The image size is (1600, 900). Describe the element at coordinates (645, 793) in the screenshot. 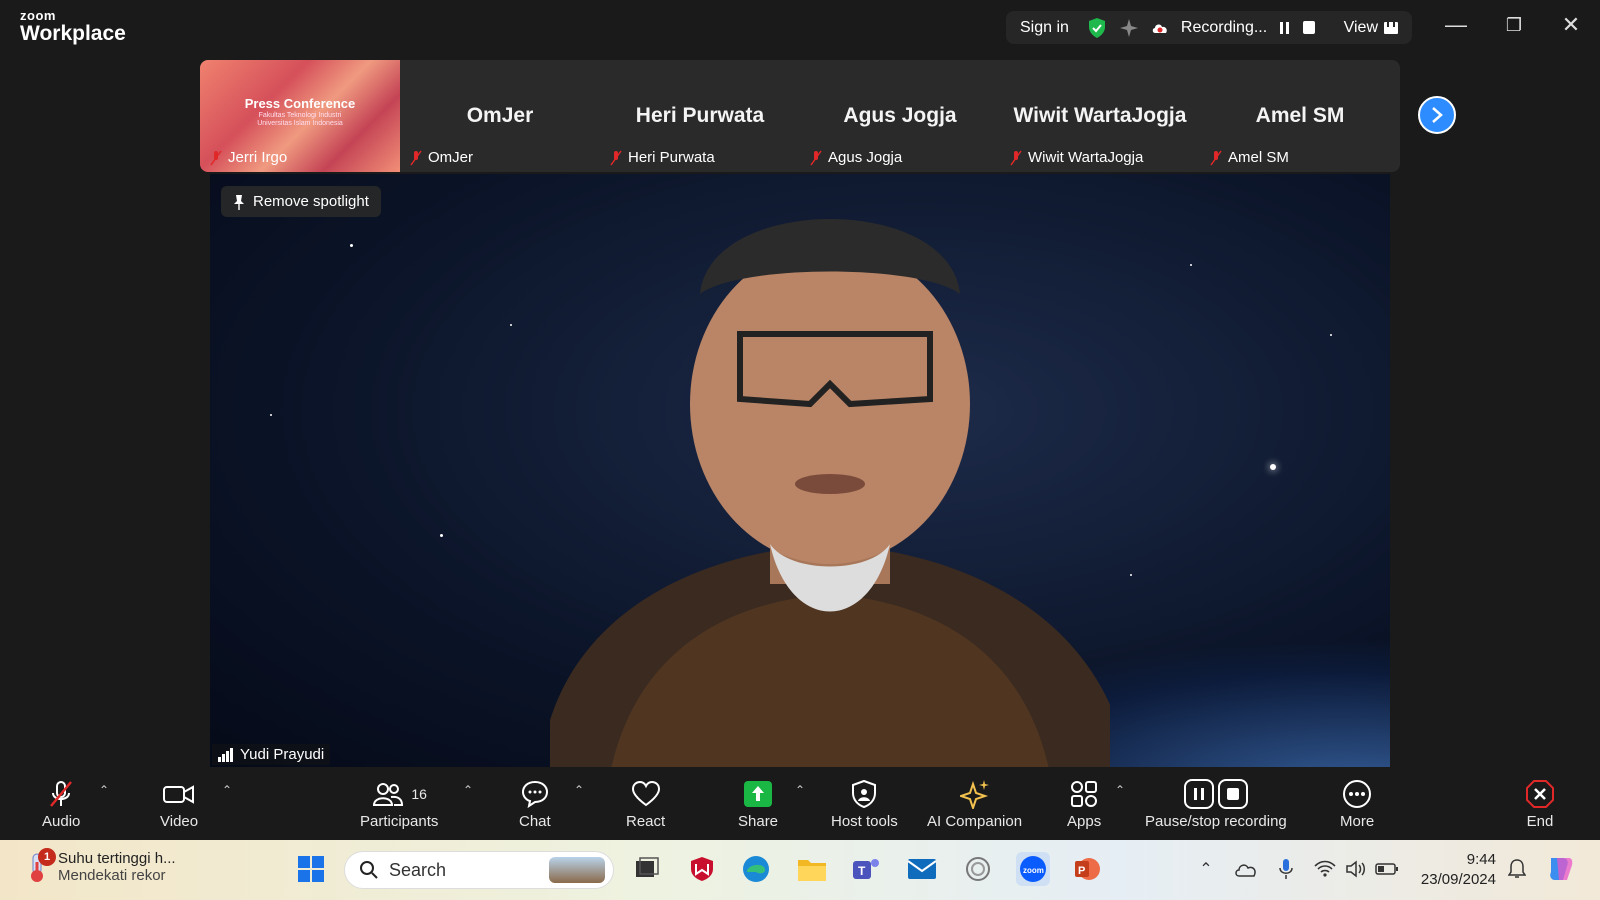

I see `heart-icon` at that location.